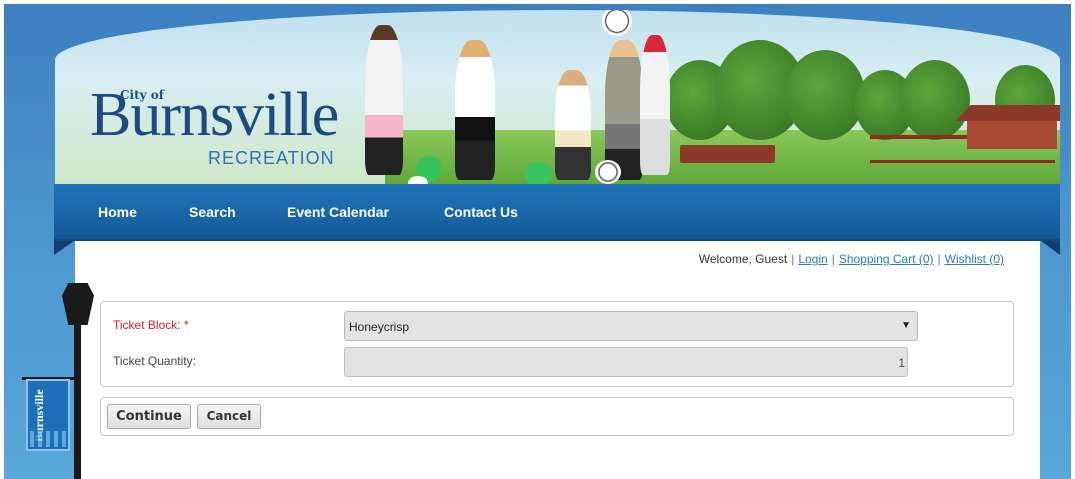  Describe the element at coordinates (64, 248) in the screenshot. I see `nav-fold-left` at that location.